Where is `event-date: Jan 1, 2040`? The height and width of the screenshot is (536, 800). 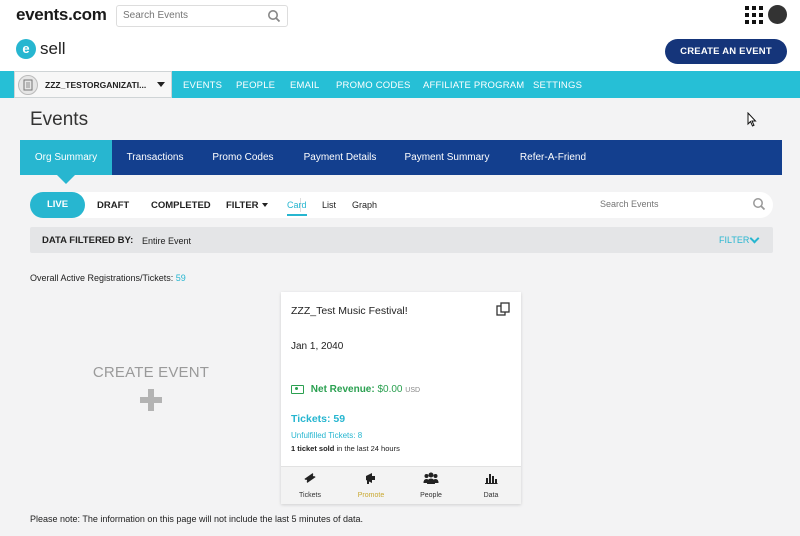 event-date: Jan 1, 2040 is located at coordinates (317, 346).